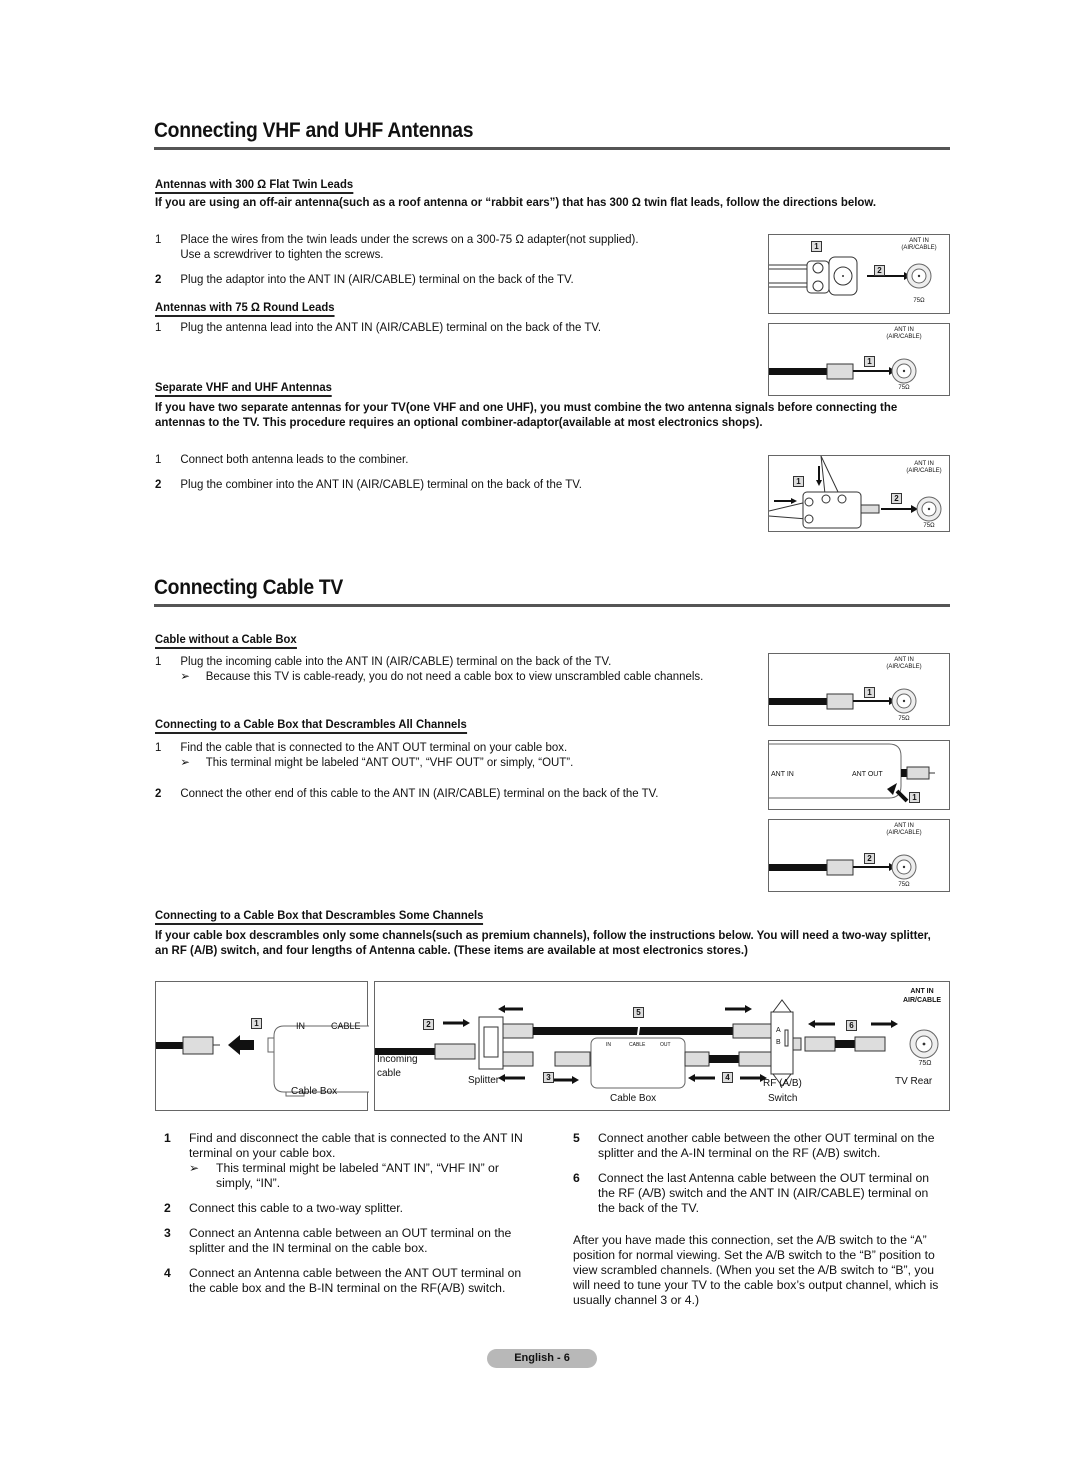  Describe the element at coordinates (249, 587) in the screenshot. I see `section-title-cable-tv: Connecting Cable TV` at that location.